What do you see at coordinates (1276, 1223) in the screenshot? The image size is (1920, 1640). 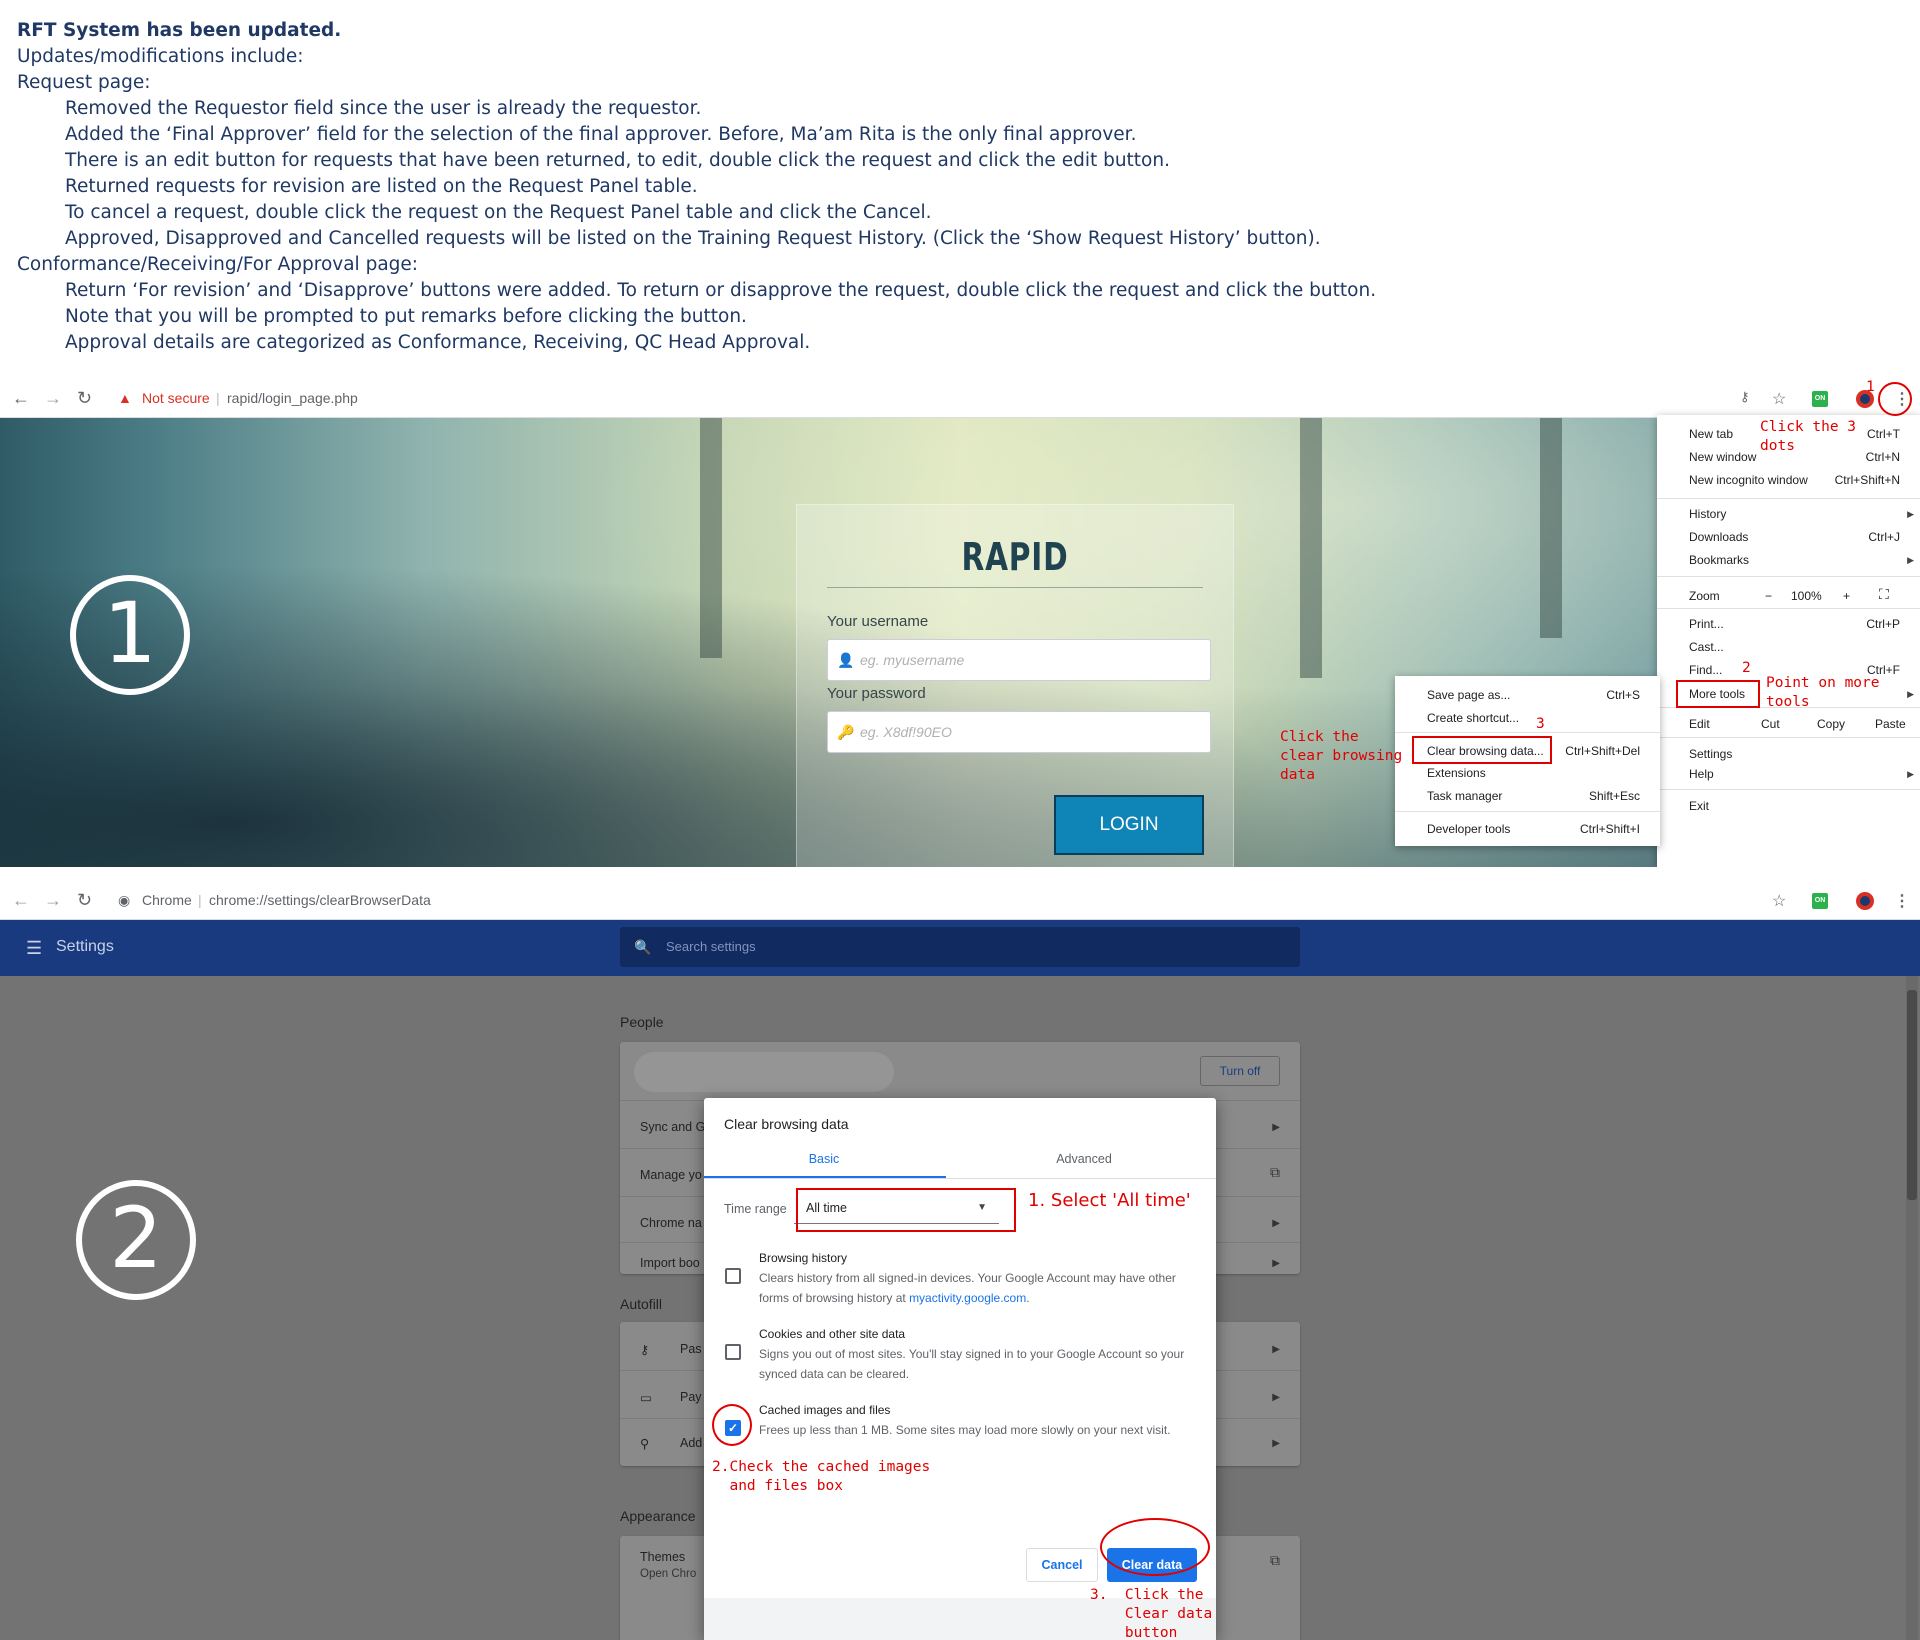 I see `chevron-right-icon: ▶` at bounding box center [1276, 1223].